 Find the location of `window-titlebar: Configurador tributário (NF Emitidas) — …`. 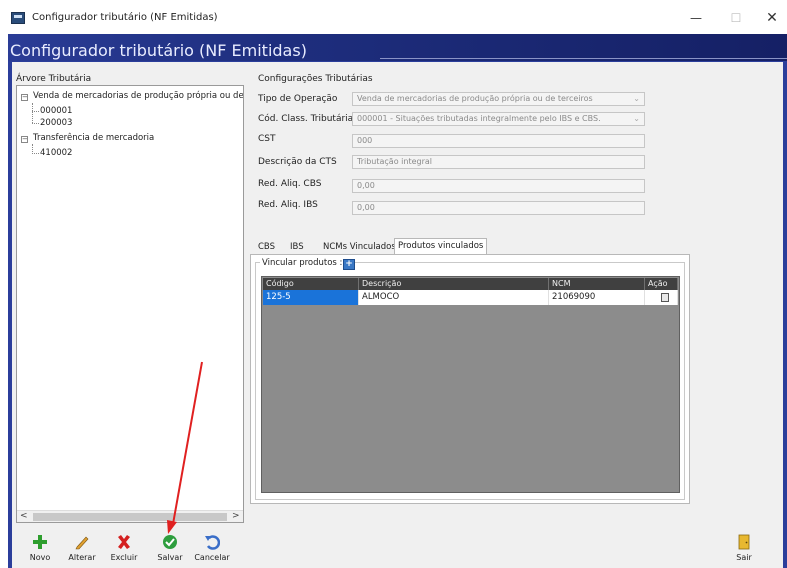

window-titlebar: Configurador tributário (NF Emitidas) — … is located at coordinates (393, 17).